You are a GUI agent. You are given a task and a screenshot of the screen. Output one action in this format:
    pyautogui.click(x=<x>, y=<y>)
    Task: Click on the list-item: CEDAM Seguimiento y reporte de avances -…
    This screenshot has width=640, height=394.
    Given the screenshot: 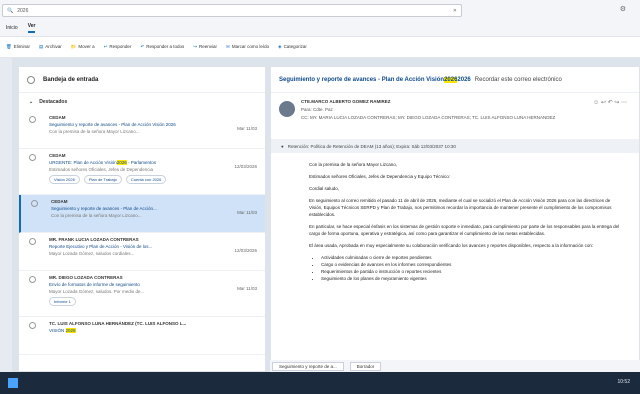 What is the action you would take?
    pyautogui.click(x=142, y=130)
    